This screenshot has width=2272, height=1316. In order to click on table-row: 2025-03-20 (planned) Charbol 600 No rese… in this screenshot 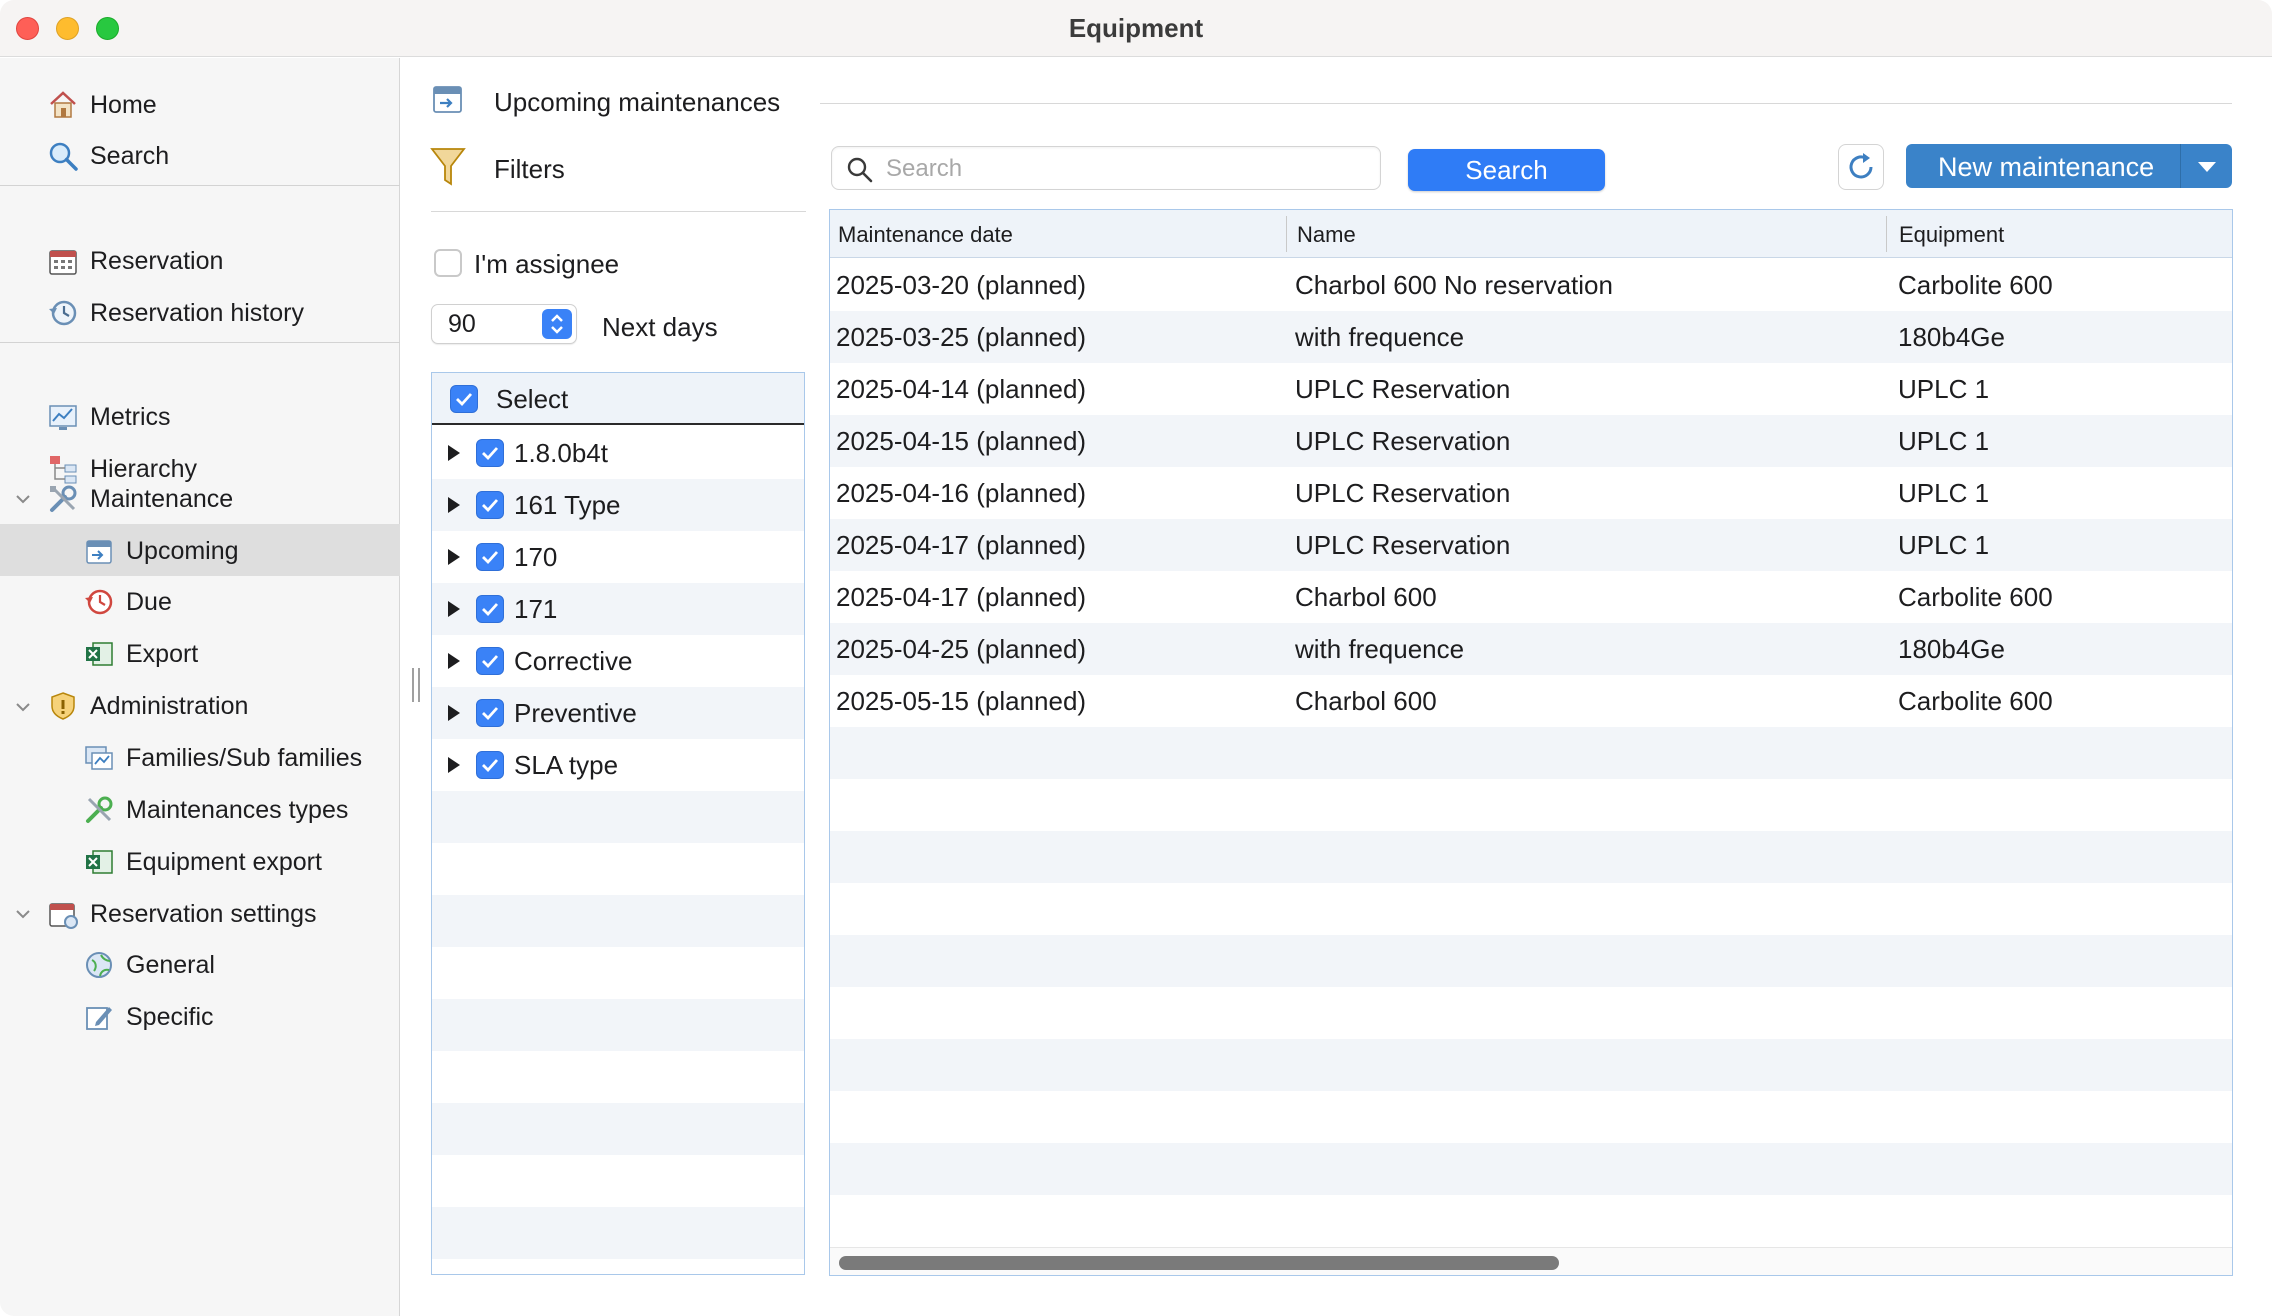, I will do `click(1531, 285)`.